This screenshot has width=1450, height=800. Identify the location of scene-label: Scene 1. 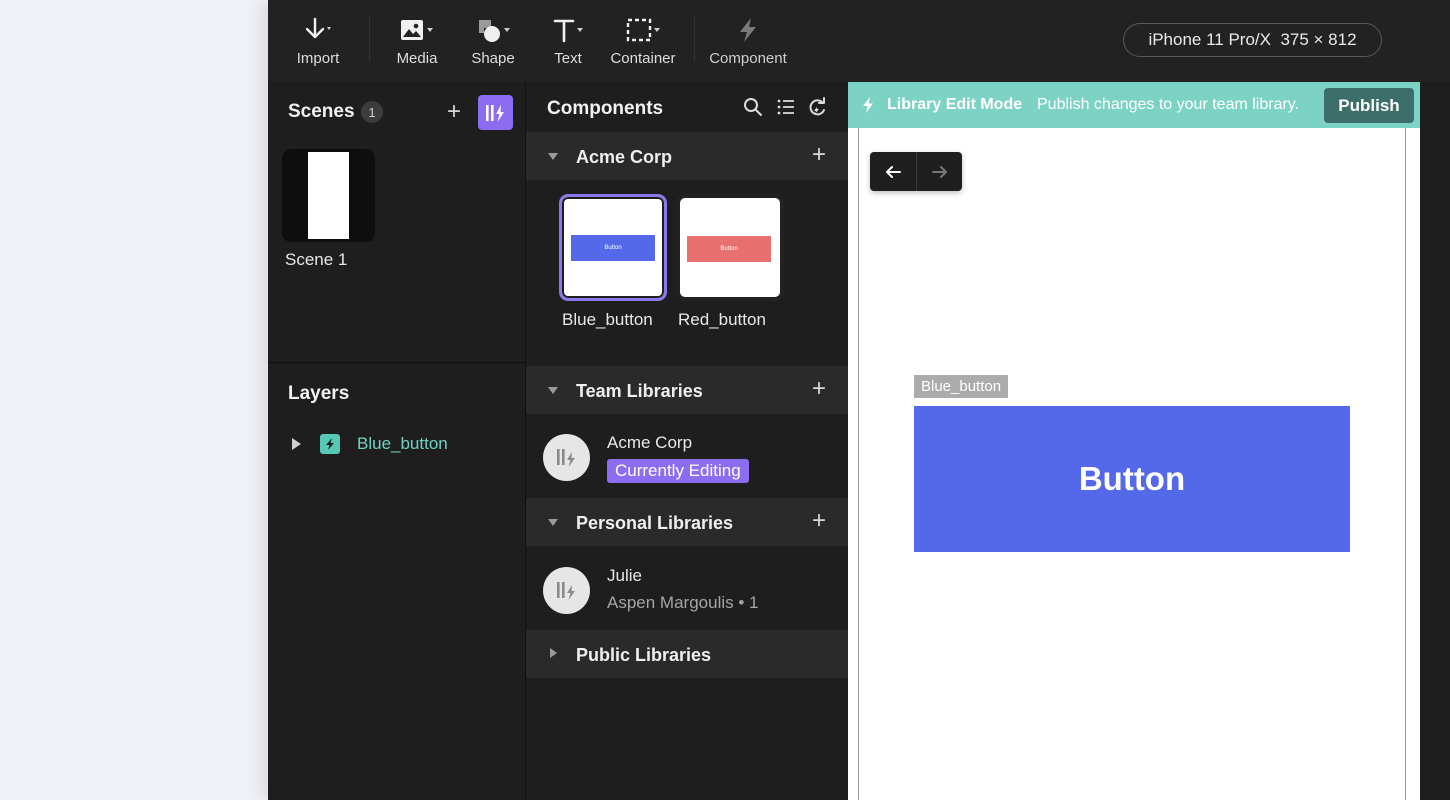
(316, 259).